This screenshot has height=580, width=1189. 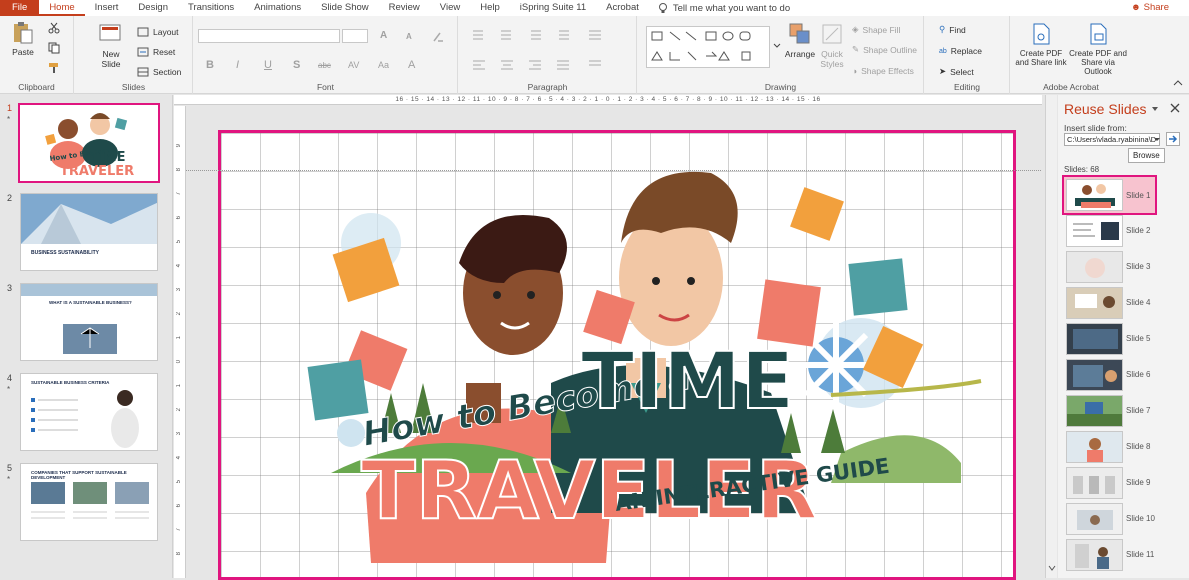 I want to click on font-color-button: A, so click(x=411, y=65).